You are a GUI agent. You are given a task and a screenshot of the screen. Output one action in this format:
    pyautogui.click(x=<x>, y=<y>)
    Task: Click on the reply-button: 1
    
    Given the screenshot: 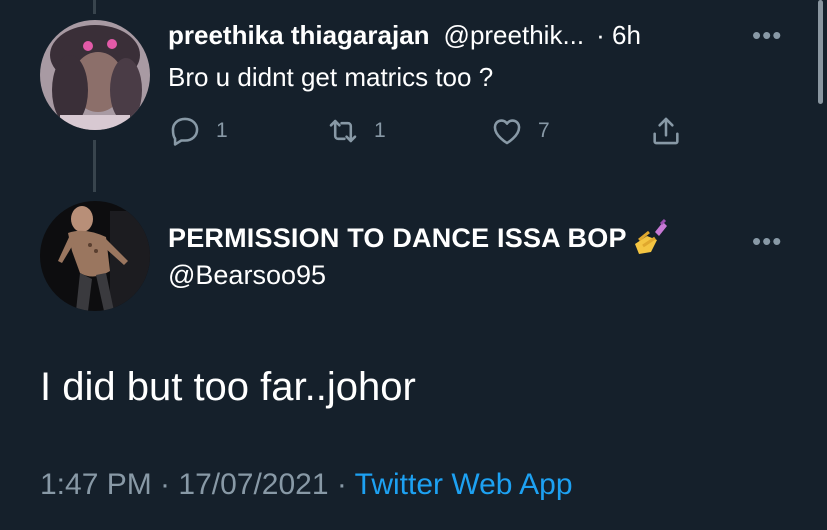 What is the action you would take?
    pyautogui.click(x=198, y=131)
    